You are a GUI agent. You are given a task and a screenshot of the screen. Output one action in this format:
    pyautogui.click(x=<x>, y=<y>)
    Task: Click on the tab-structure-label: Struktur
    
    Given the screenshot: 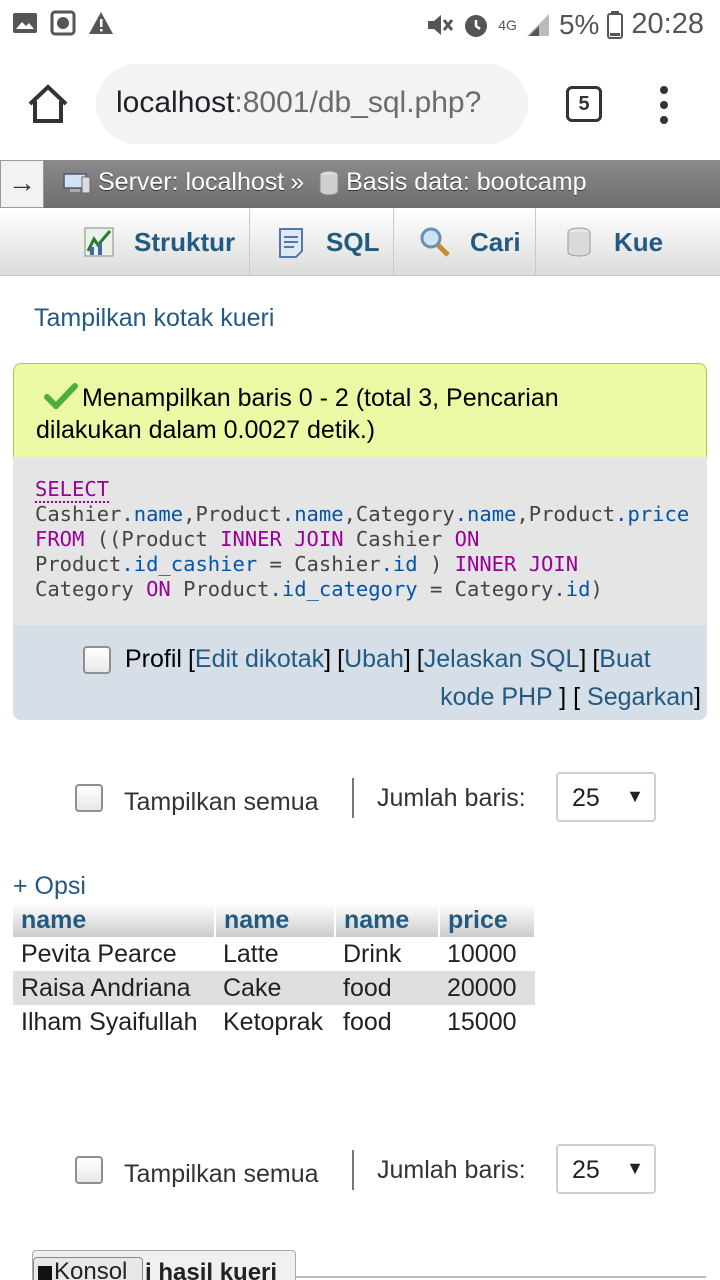 What is the action you would take?
    pyautogui.click(x=185, y=241)
    